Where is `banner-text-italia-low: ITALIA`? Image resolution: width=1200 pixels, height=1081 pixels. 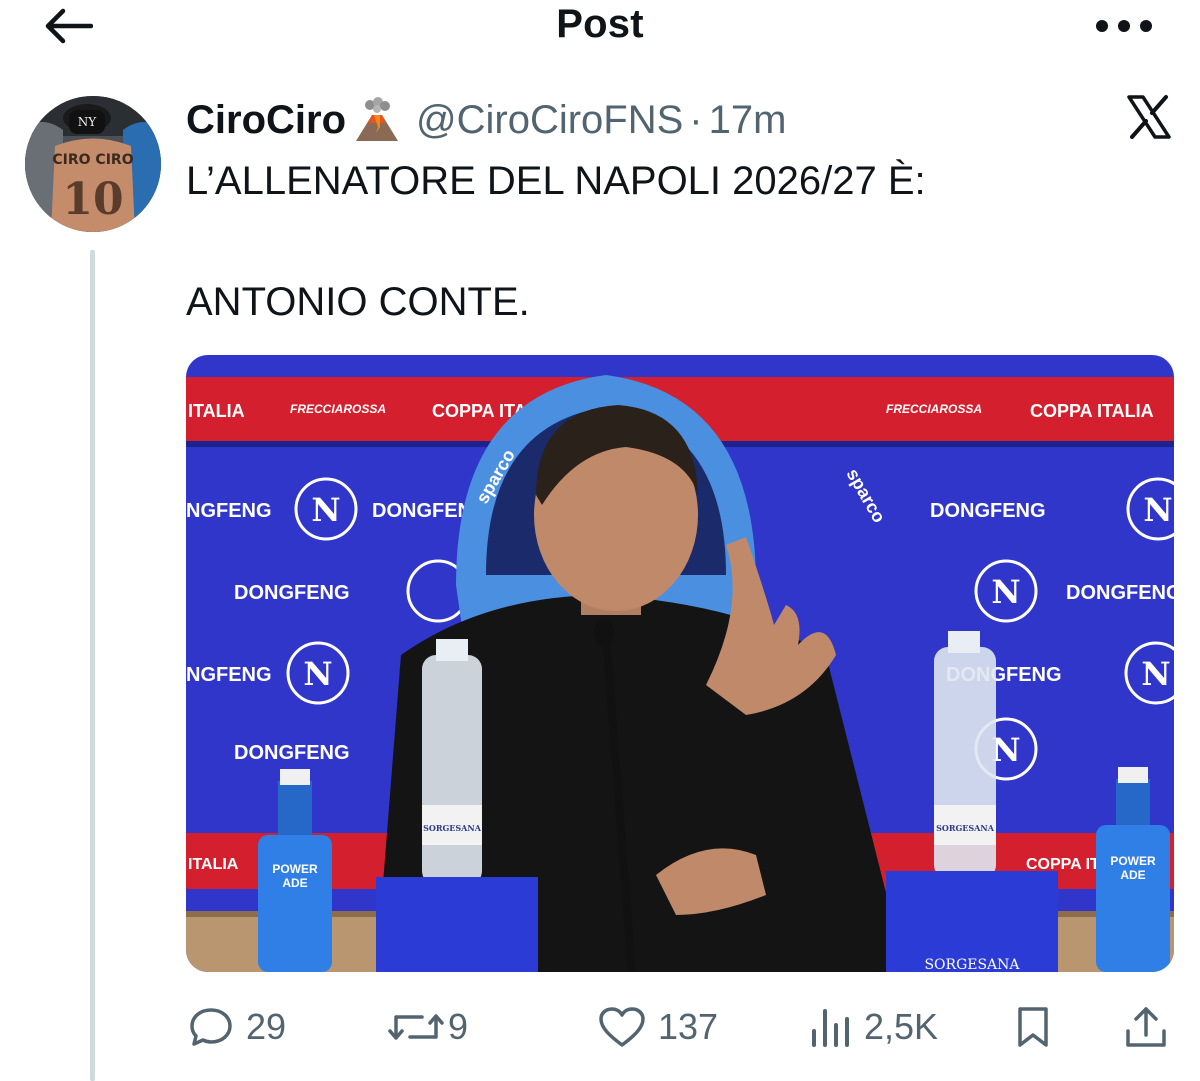 banner-text-italia-low: ITALIA is located at coordinates (213, 864).